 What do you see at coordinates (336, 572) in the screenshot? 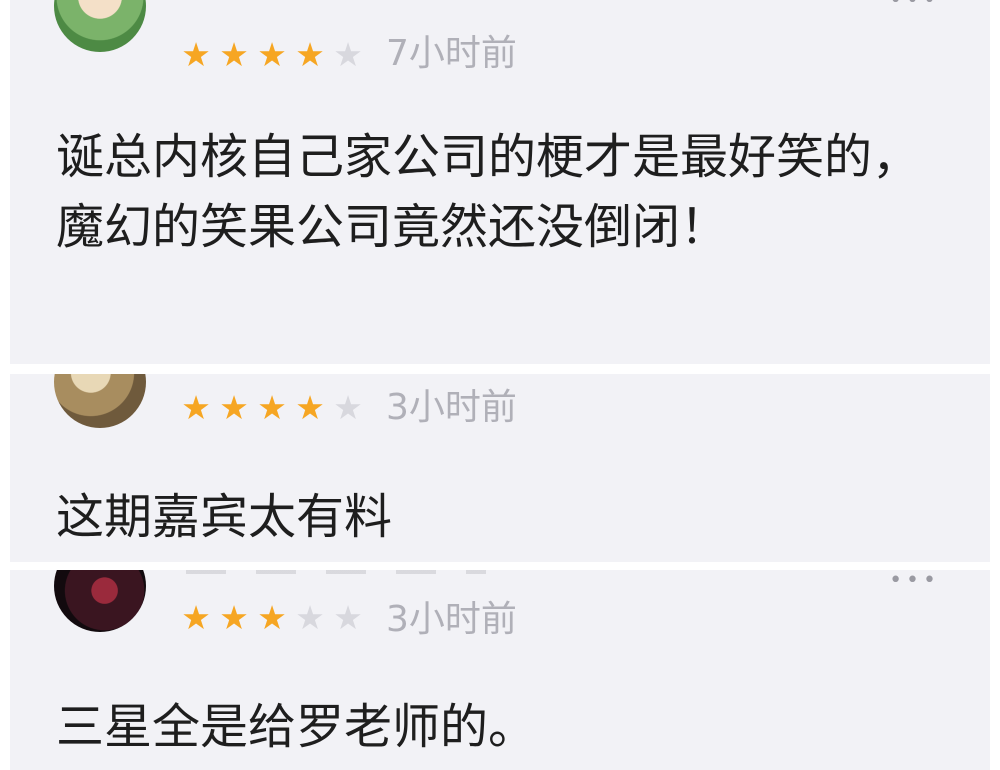
I see `username-cropped` at bounding box center [336, 572].